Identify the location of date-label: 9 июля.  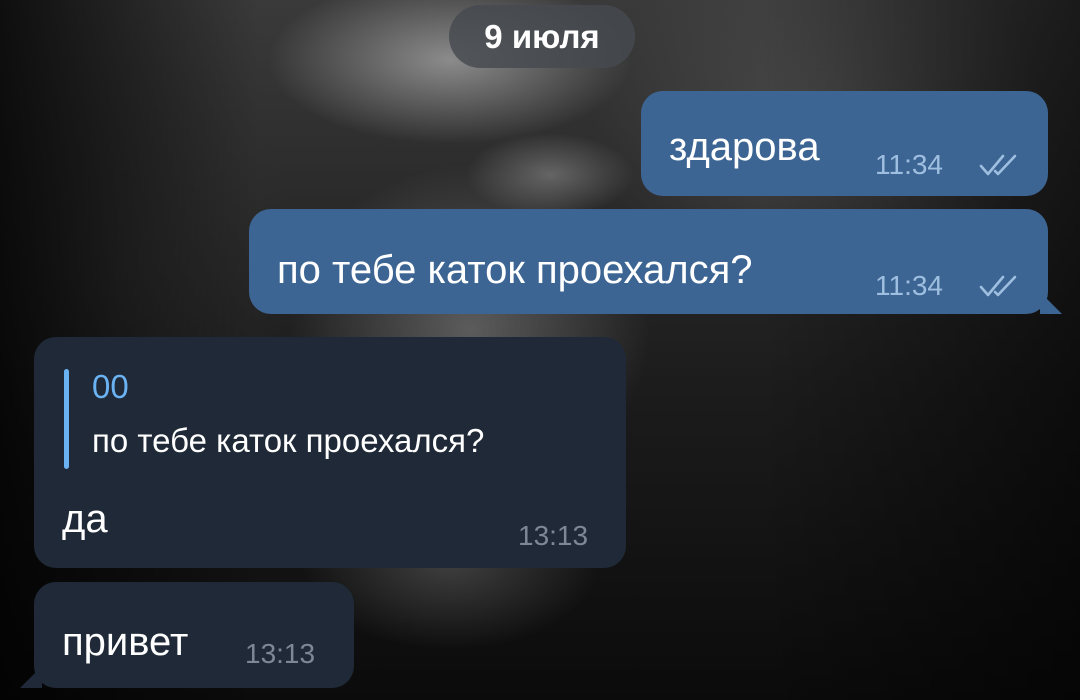
(542, 36).